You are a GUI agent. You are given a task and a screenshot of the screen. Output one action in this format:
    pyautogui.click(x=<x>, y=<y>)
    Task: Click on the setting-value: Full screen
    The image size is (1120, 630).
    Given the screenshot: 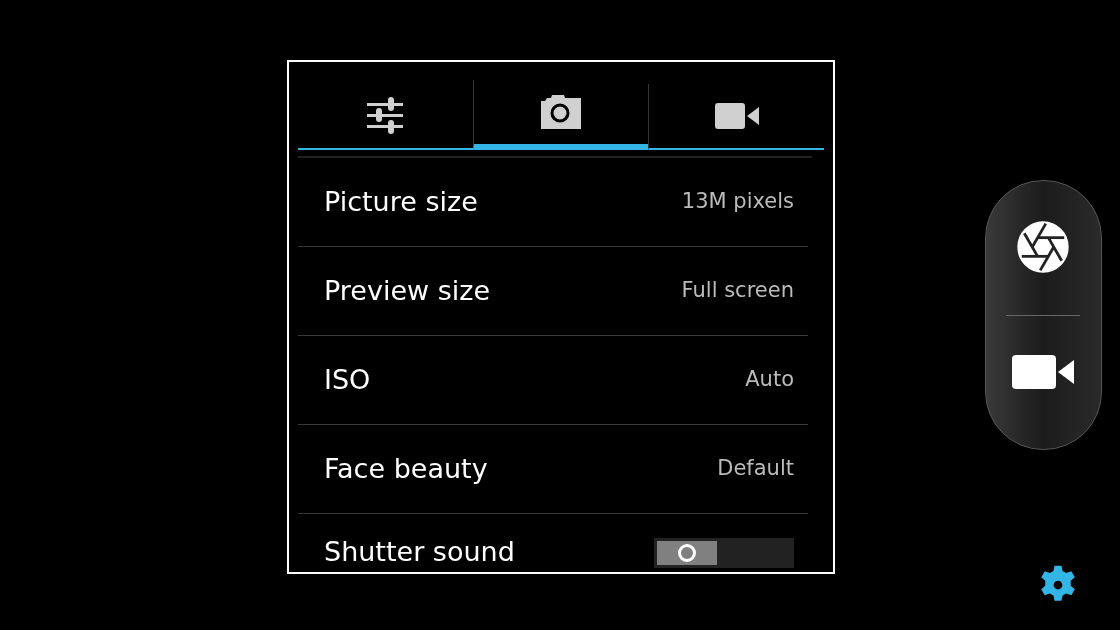 What is the action you would take?
    pyautogui.click(x=737, y=291)
    